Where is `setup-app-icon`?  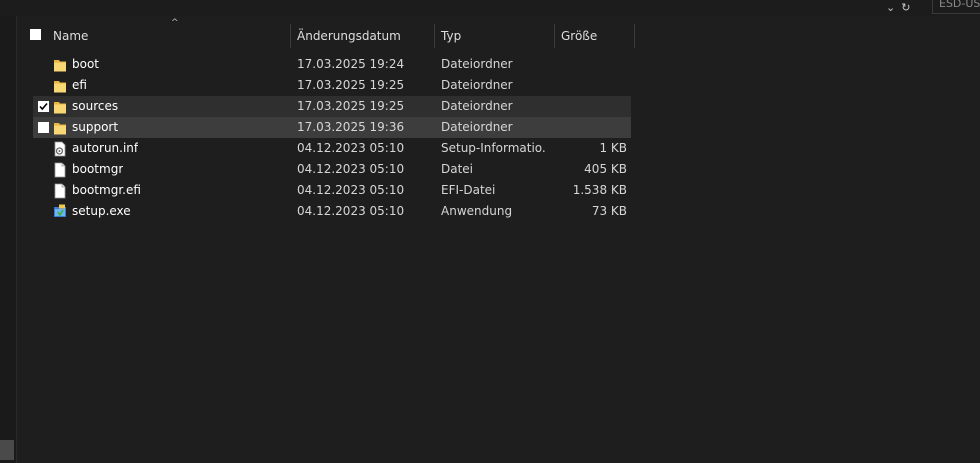
setup-app-icon is located at coordinates (60, 212).